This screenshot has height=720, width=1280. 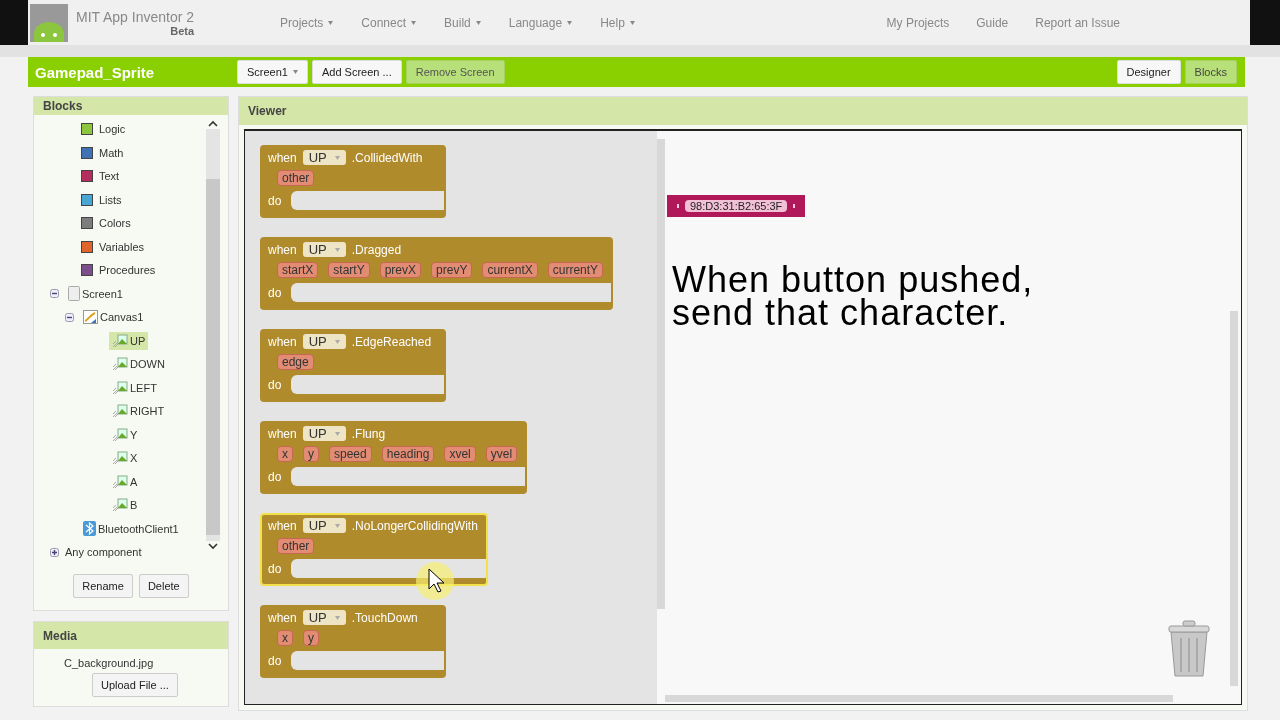 I want to click on event-block: when UP .Dragged startX startY prevX prevY currentX currentY do, so click(x=437, y=273).